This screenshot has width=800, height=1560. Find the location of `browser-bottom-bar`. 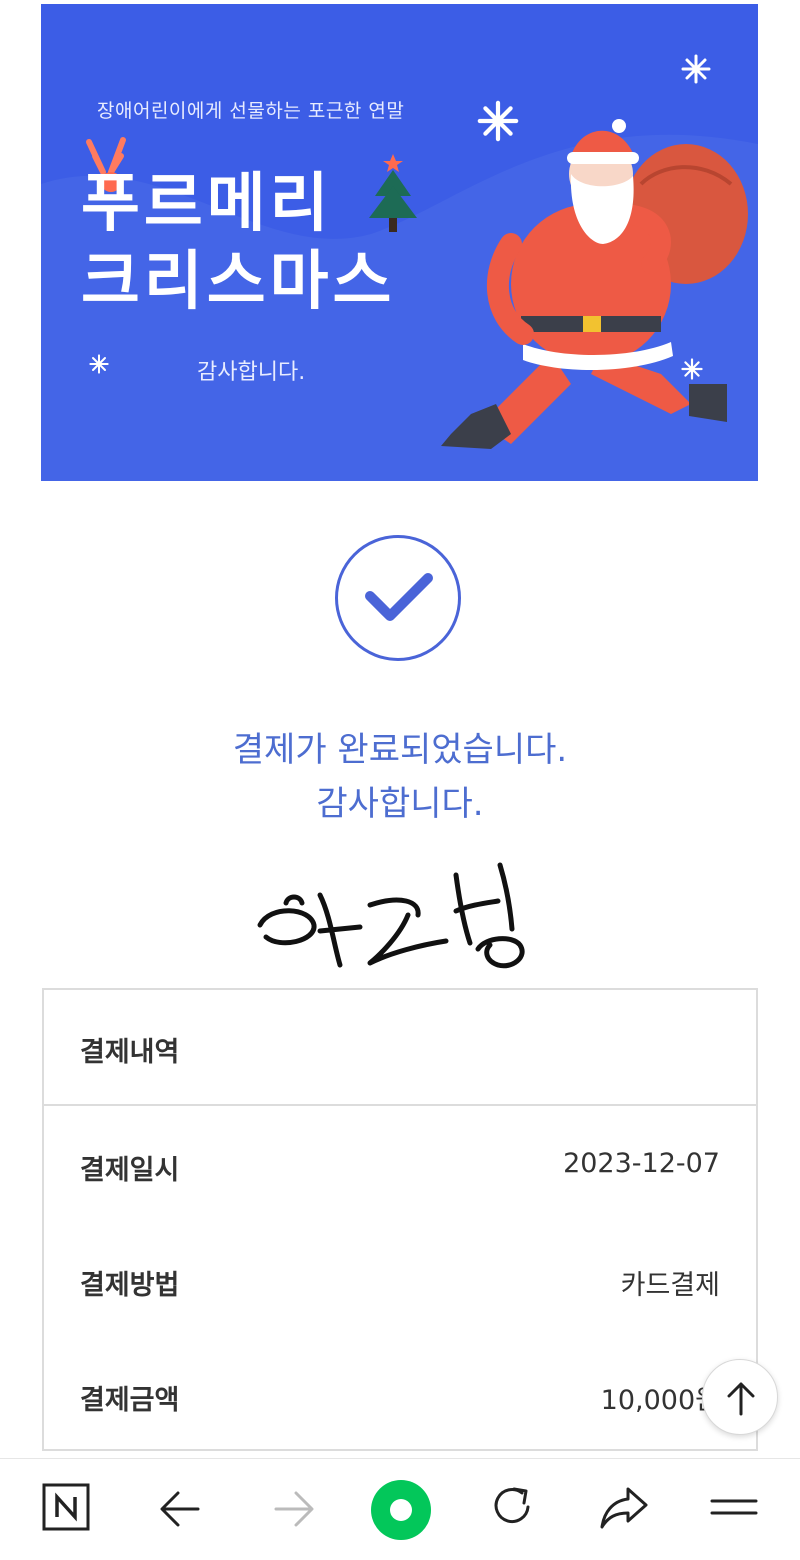

browser-bottom-bar is located at coordinates (400, 1509).